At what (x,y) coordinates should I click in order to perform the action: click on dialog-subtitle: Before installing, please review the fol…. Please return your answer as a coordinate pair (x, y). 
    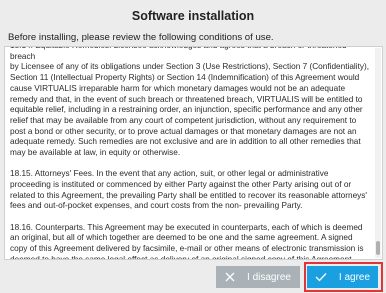
    Looking at the image, I should click on (141, 37).